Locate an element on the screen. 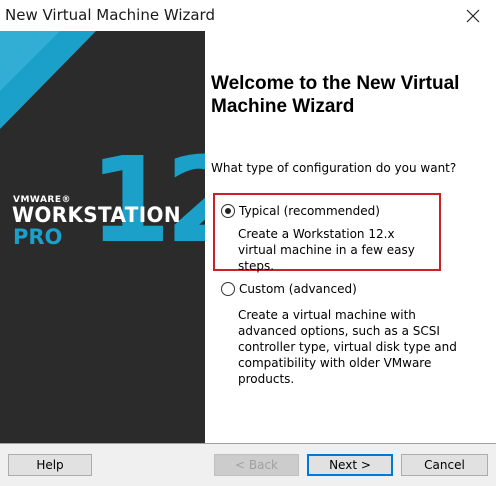 This screenshot has width=496, height=486. radio-typical-label: Typical (recommended) is located at coordinates (309, 211).